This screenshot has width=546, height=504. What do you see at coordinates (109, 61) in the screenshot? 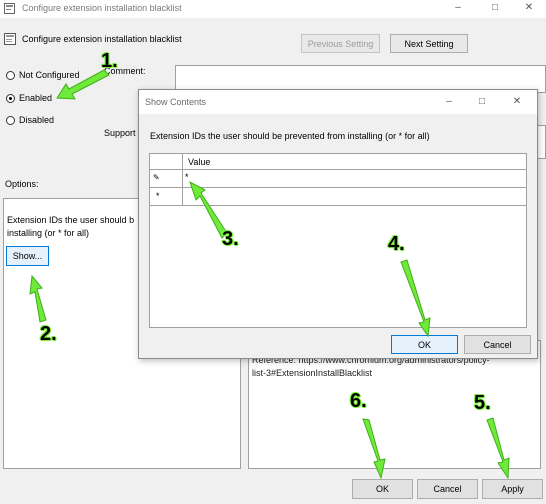
I see `annotation-label-1: 1.` at bounding box center [109, 61].